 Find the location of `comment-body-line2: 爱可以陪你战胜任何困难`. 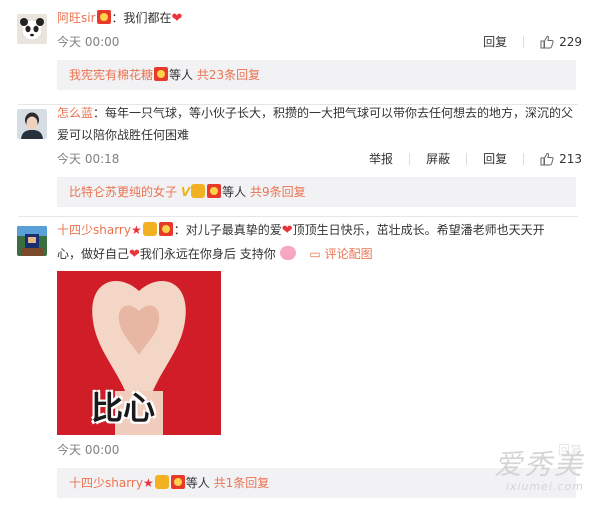

comment-body-line2: 爱可以陪你战胜任何困难 is located at coordinates (123, 135).